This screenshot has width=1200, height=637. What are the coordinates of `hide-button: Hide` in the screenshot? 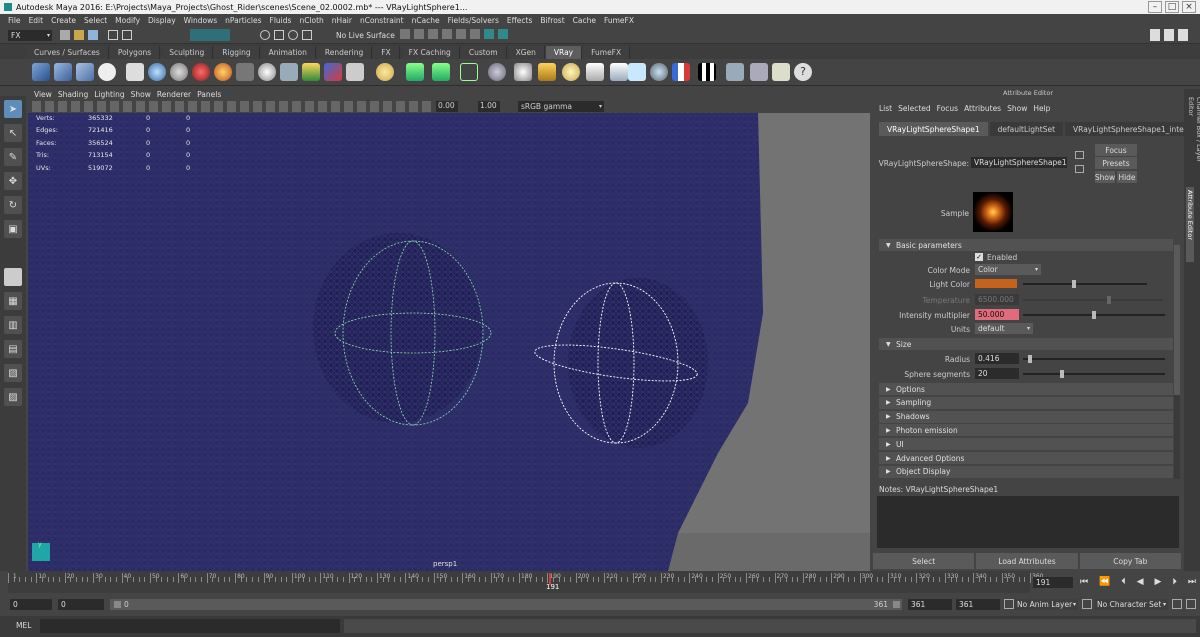 It's located at (1127, 177).